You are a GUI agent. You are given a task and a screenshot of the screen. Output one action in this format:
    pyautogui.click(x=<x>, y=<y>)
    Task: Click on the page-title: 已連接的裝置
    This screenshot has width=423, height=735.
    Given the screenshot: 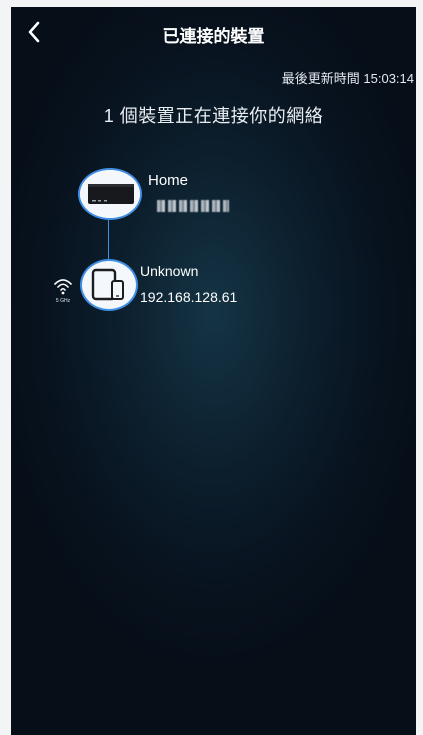 What is the action you would take?
    pyautogui.click(x=213, y=36)
    